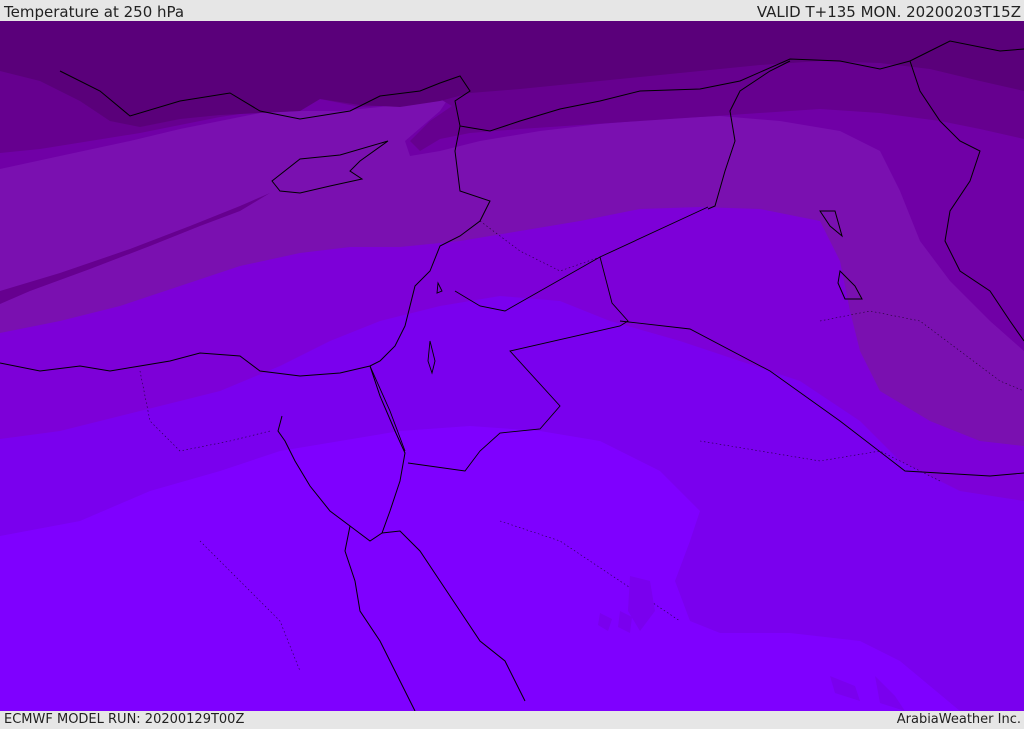 The image size is (1024, 729). Describe the element at coordinates (94, 12) in the screenshot. I see `map-title: Temperature at 250 hPa` at that location.